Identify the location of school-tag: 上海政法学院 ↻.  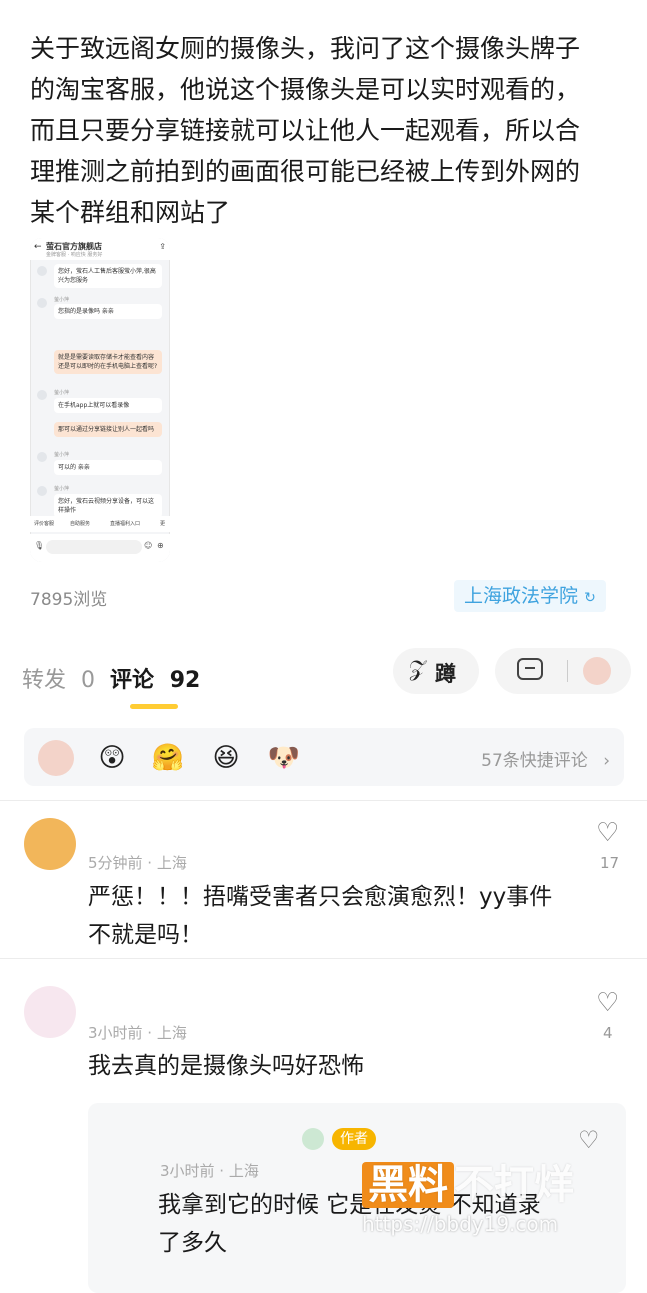
(530, 596).